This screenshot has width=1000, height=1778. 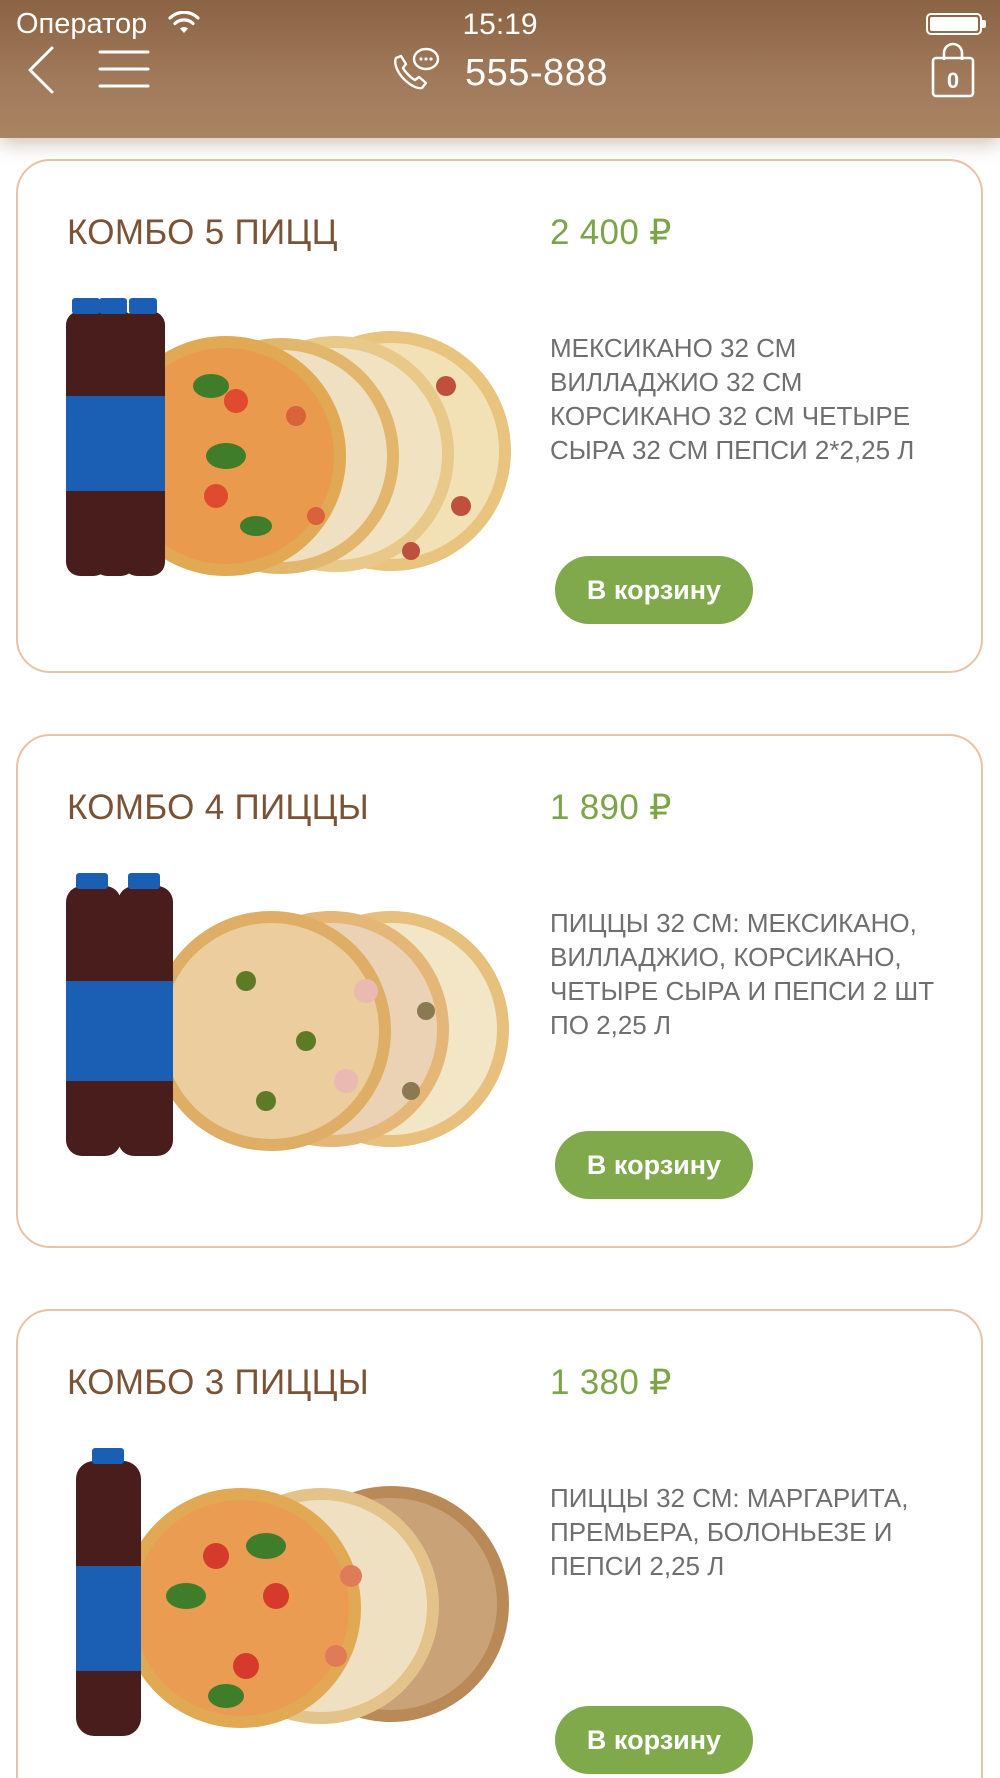 What do you see at coordinates (416, 70) in the screenshot?
I see `phone-icon` at bounding box center [416, 70].